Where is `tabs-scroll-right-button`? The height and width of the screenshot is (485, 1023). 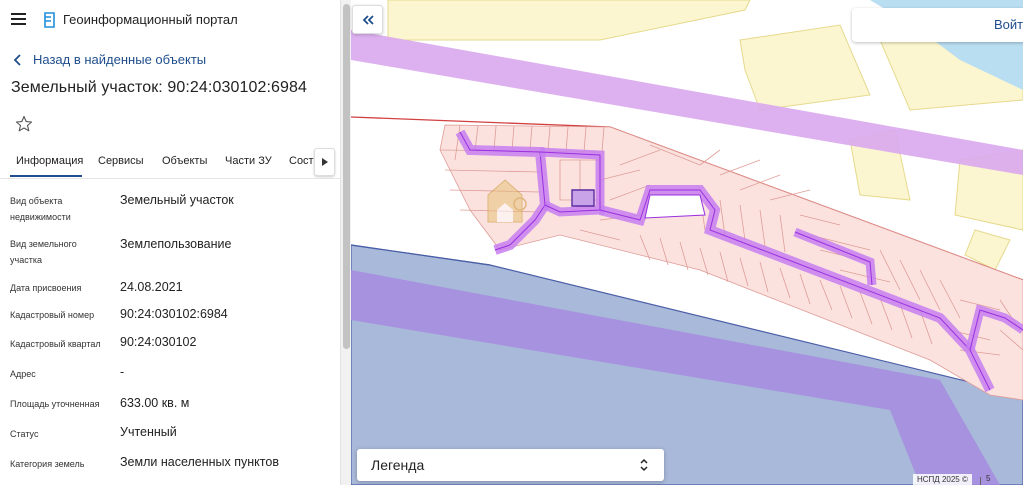
tabs-scroll-right-button is located at coordinates (324, 162).